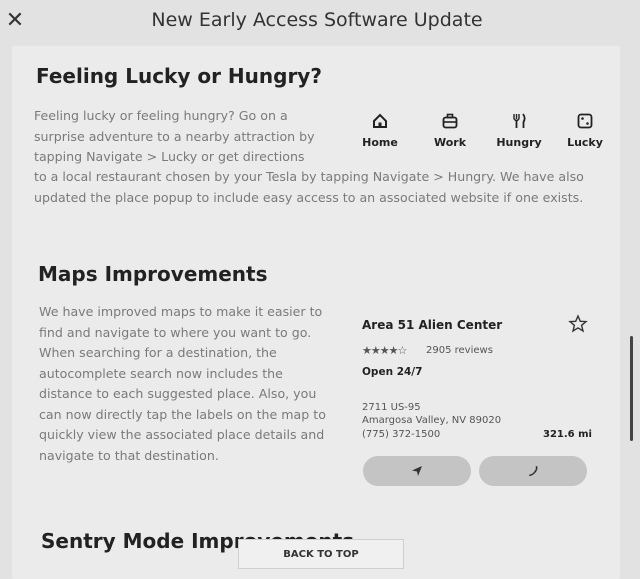 This screenshot has width=640, height=579. What do you see at coordinates (401, 434) in the screenshot?
I see `phone-number: (775) 372-1500` at bounding box center [401, 434].